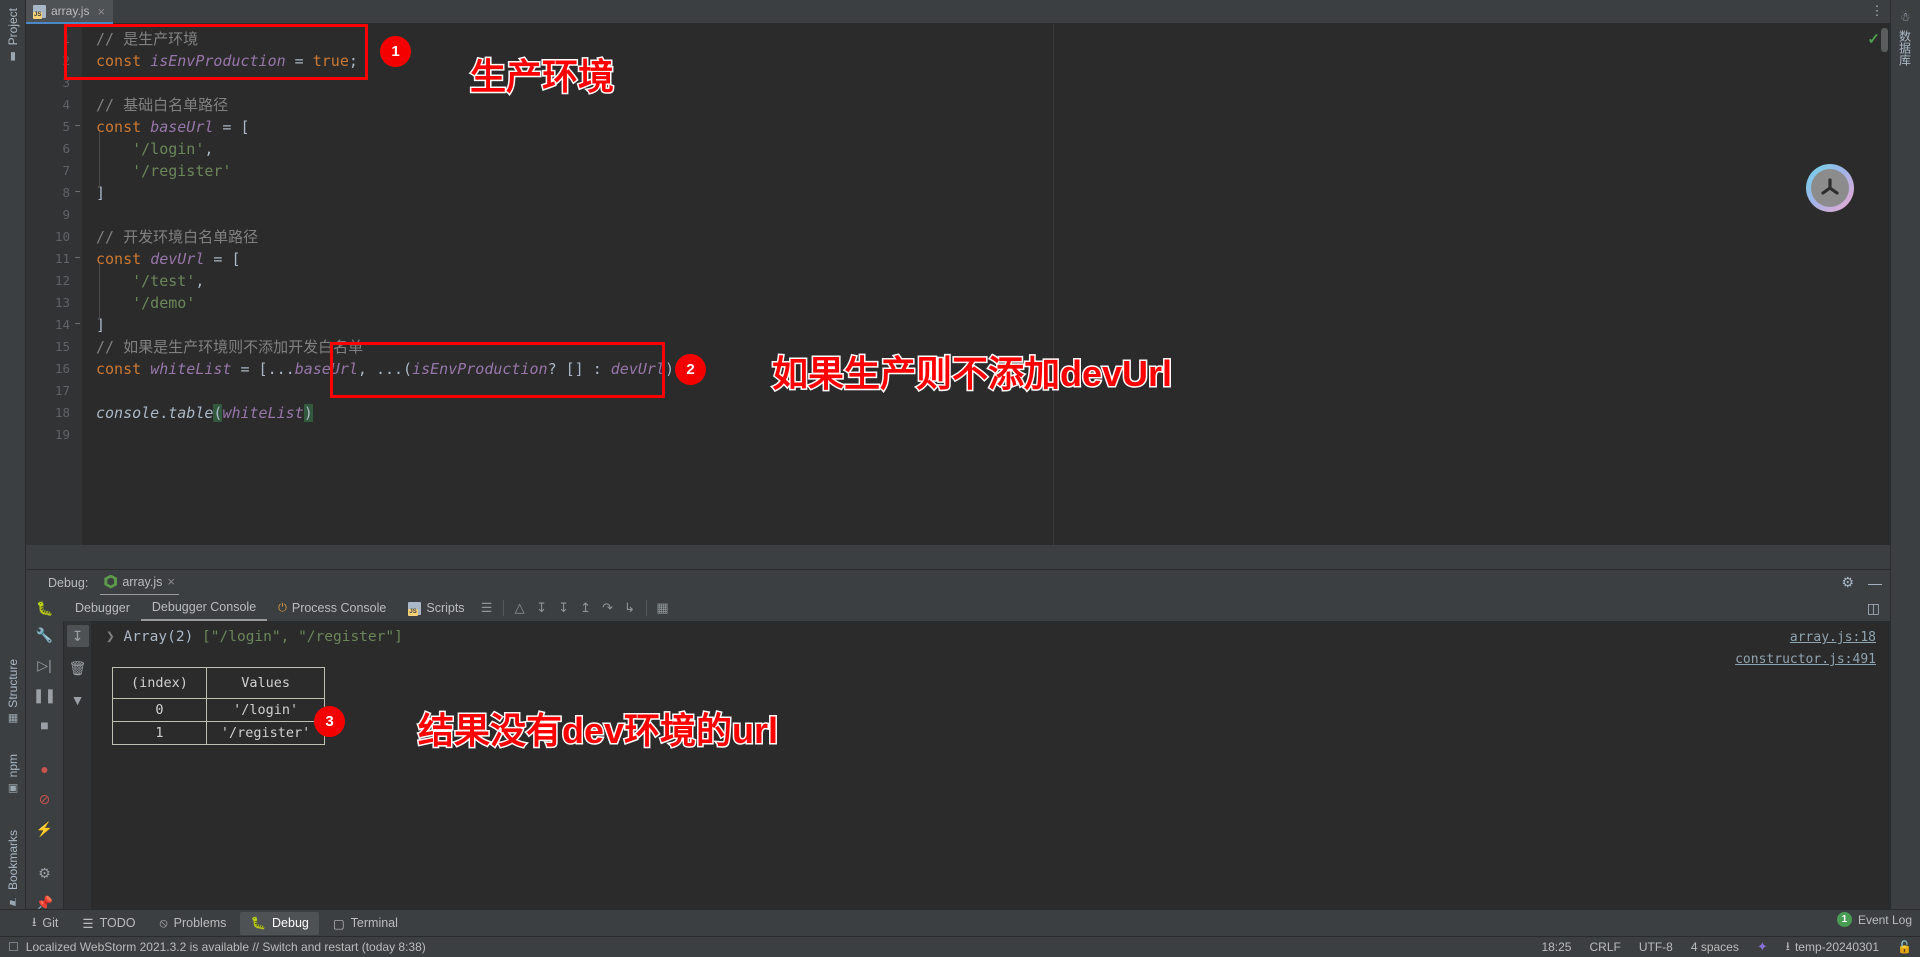 This screenshot has width=1920, height=957. I want to click on code-line: // 基础白名单路径, so click(162, 105).